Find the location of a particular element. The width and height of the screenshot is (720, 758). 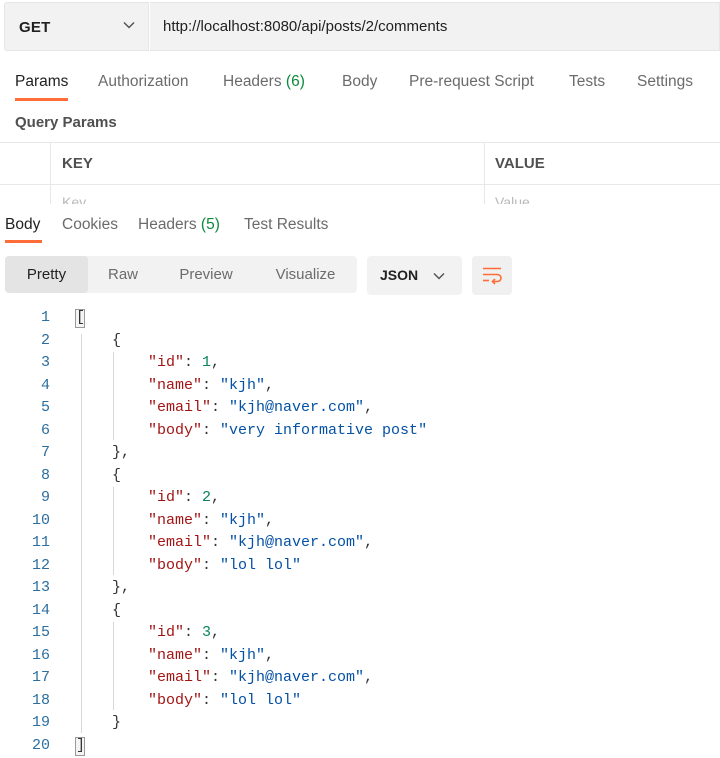

tab-prerequest-script: Pre-request Script is located at coordinates (471, 82).